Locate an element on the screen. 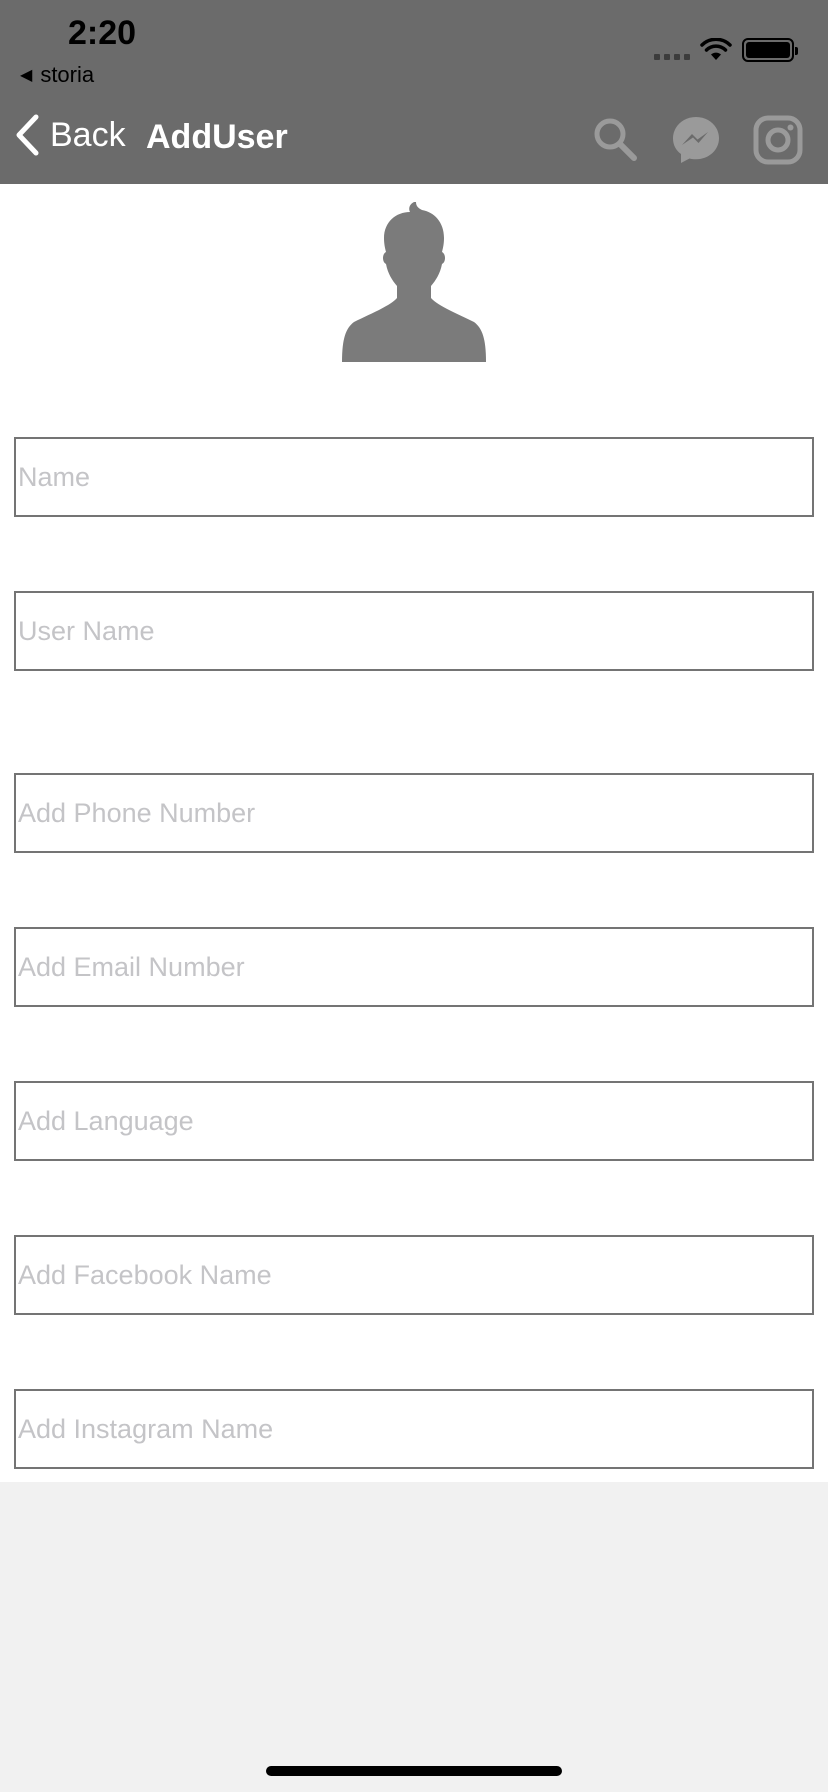  language-field is located at coordinates (414, 1121).